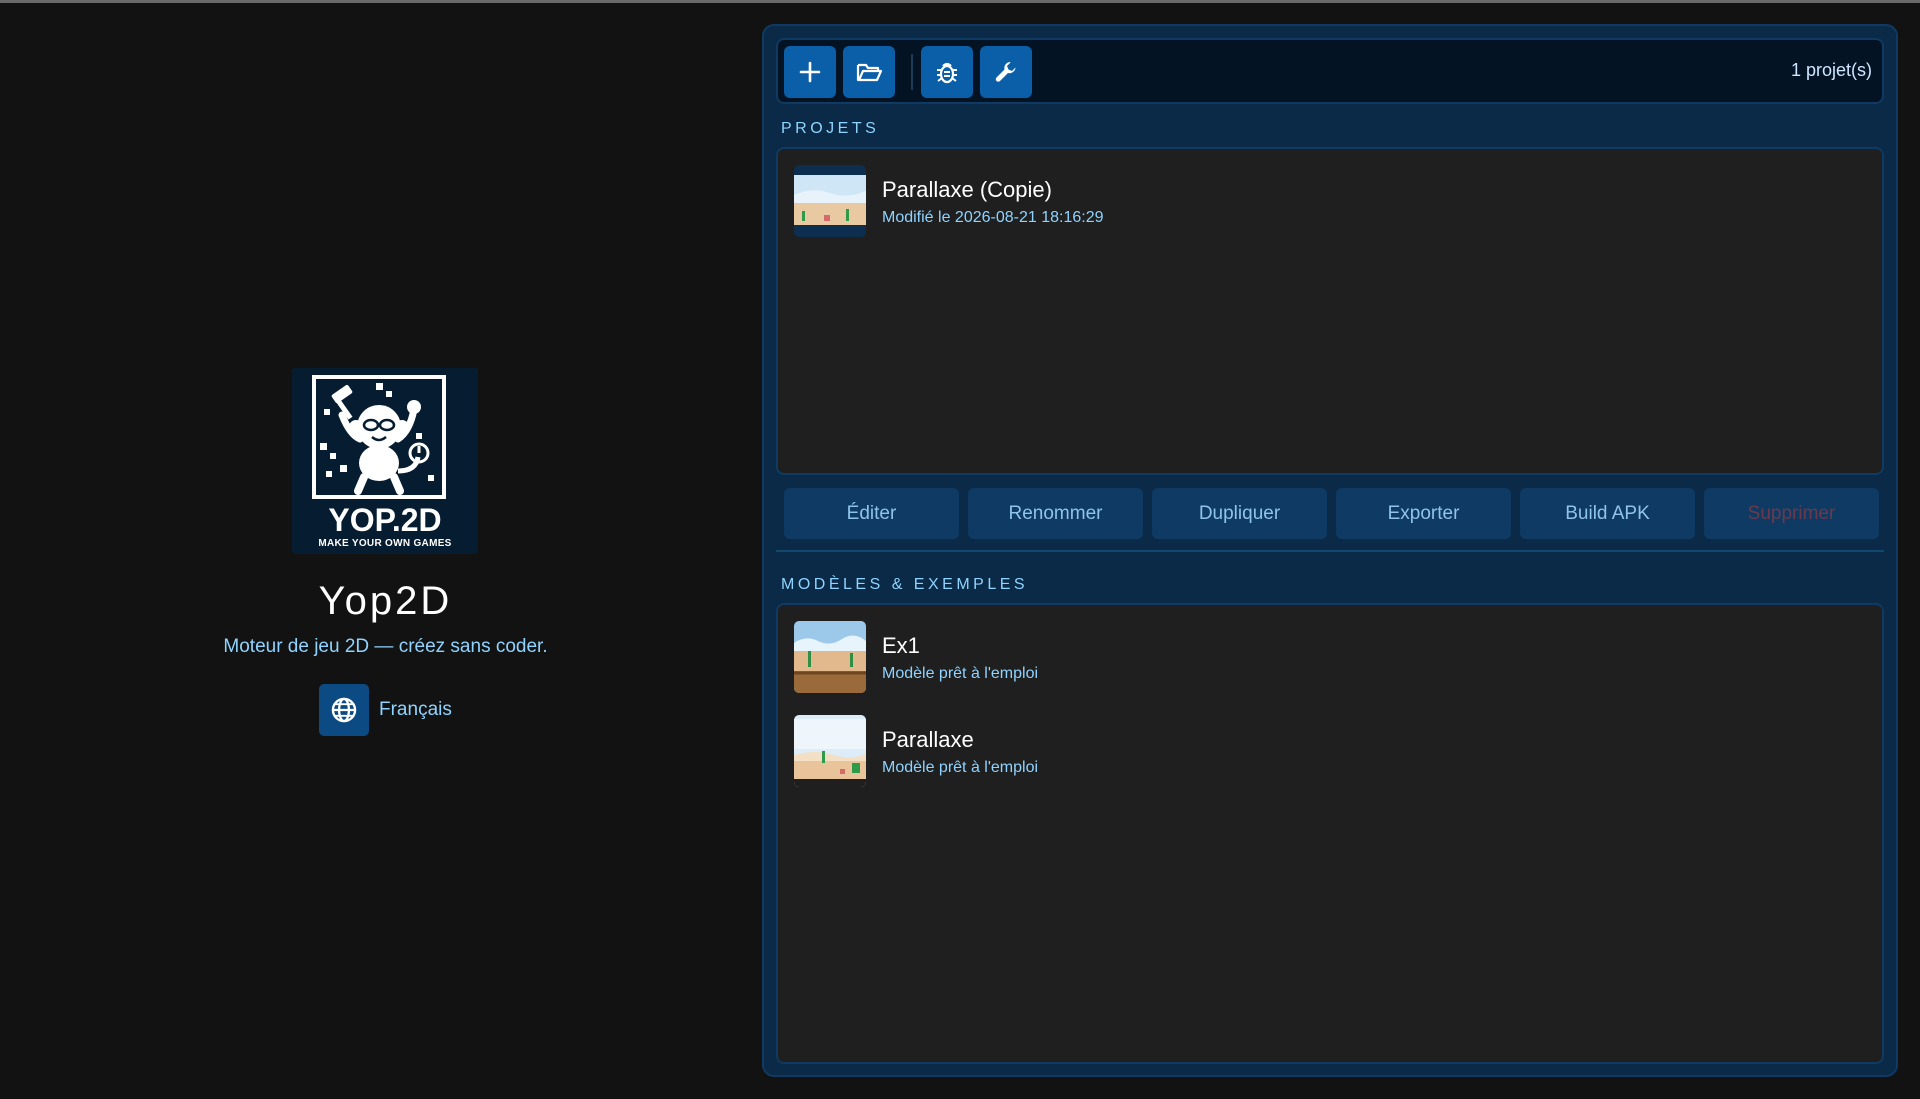 The width and height of the screenshot is (1920, 1099). I want to click on bug-icon, so click(947, 73).